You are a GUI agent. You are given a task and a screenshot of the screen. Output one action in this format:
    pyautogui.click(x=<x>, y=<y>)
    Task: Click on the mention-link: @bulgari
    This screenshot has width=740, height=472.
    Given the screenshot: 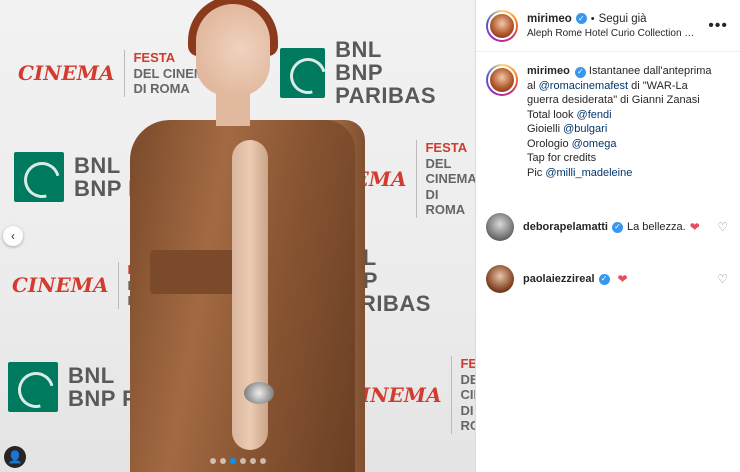 What is the action you would take?
    pyautogui.click(x=585, y=129)
    